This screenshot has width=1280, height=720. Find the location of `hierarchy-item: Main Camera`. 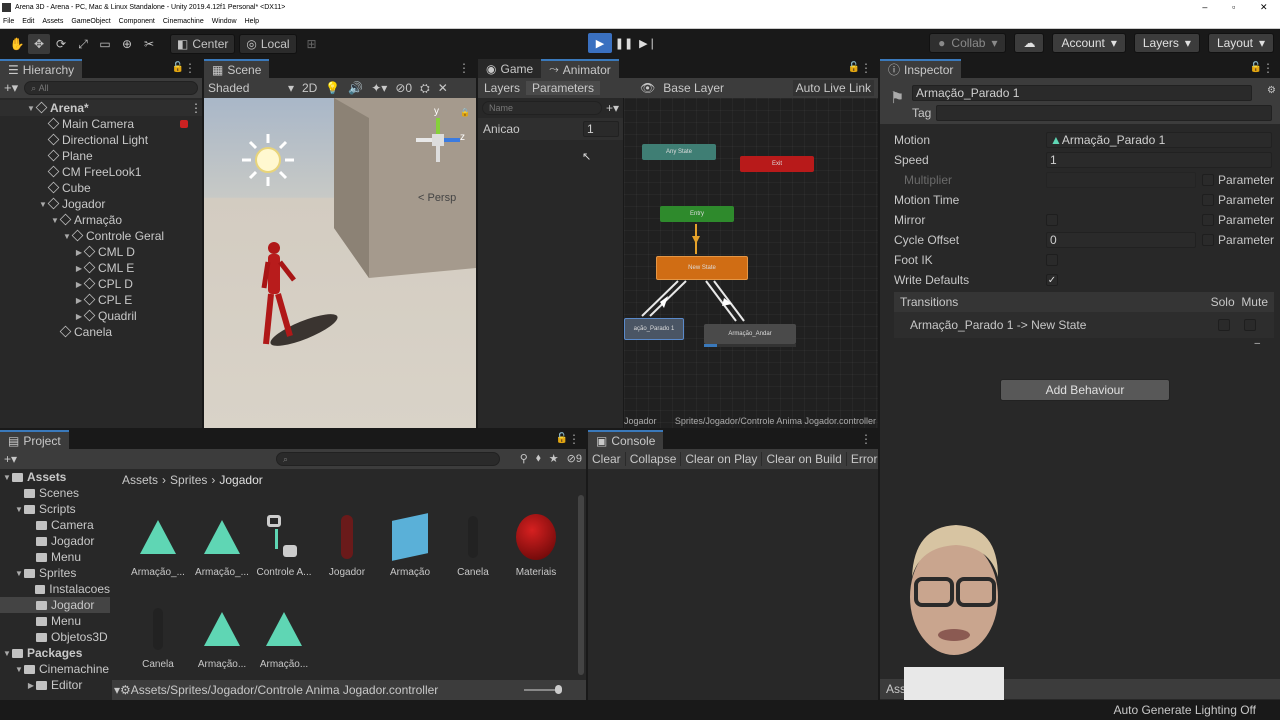

hierarchy-item: Main Camera is located at coordinates (101, 124).